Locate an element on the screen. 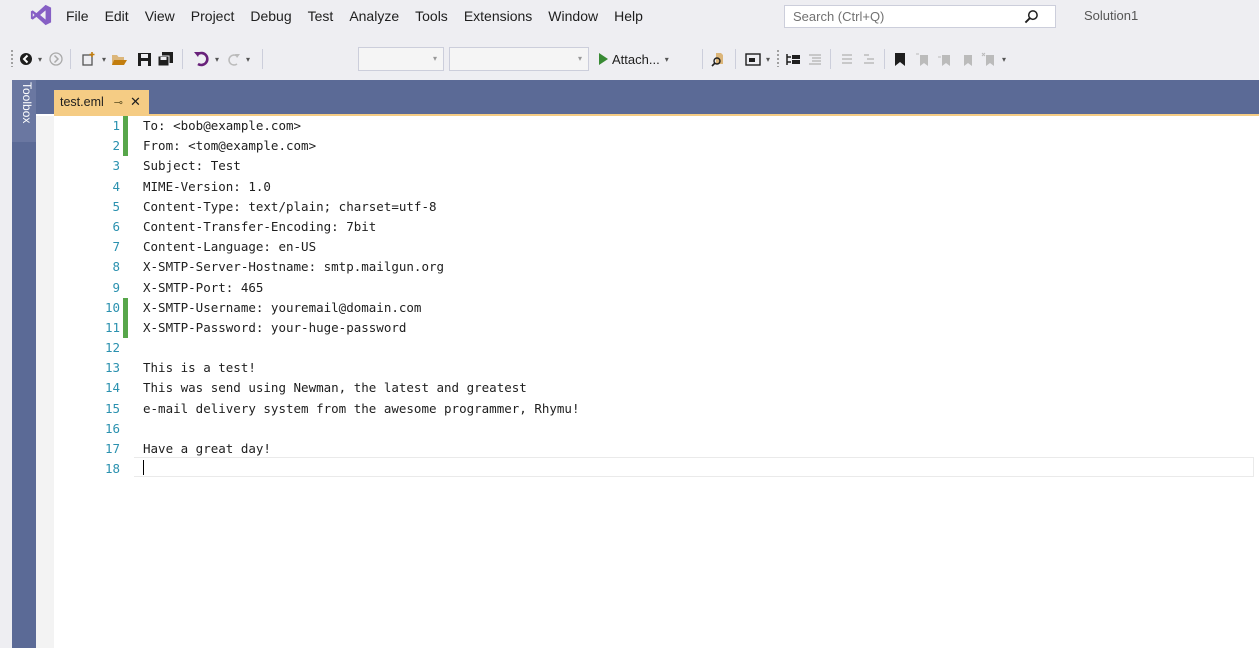 The width and height of the screenshot is (1259, 648). find-in-files-icon is located at coordinates (719, 59).